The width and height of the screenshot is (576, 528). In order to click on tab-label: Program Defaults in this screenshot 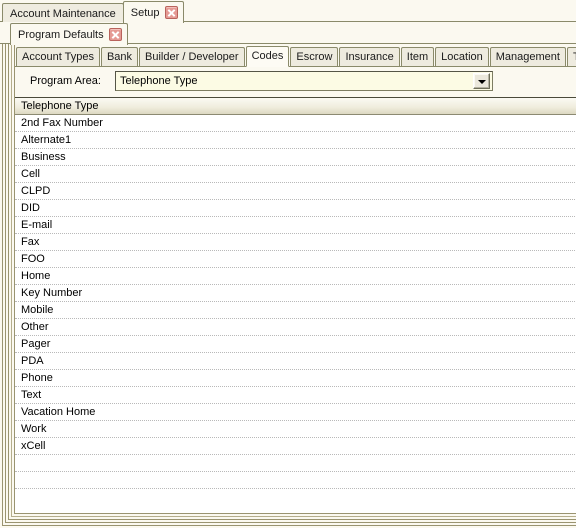, I will do `click(61, 34)`.